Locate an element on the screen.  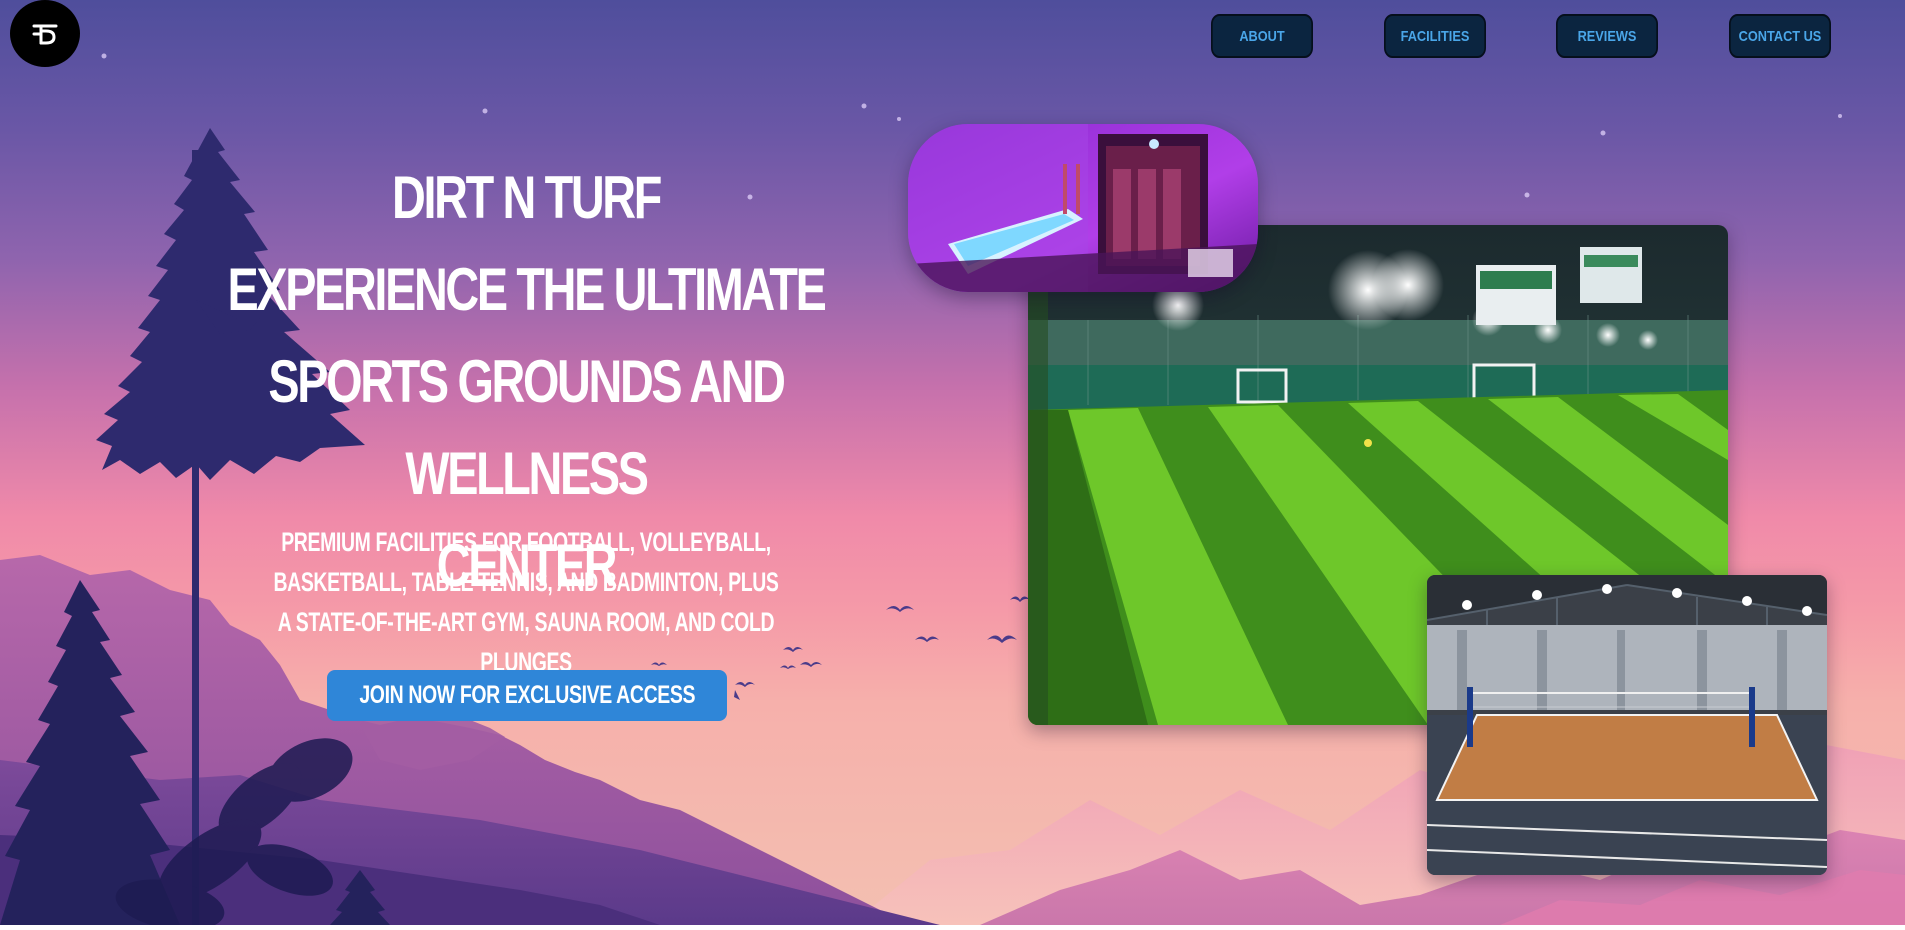
logo is located at coordinates (45, 33).